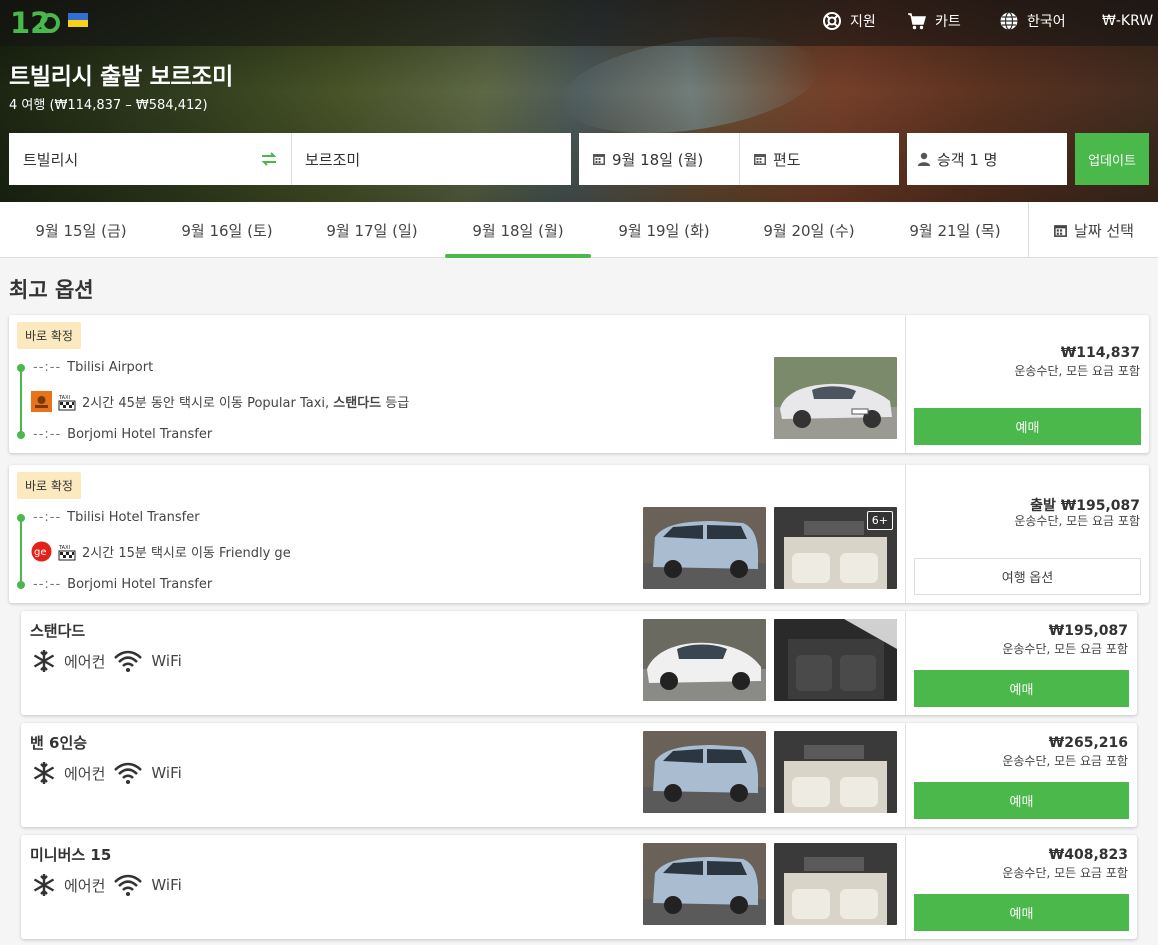  Describe the element at coordinates (81, 230) in the screenshot. I see `date-tab: 9월 15일 (금)` at that location.